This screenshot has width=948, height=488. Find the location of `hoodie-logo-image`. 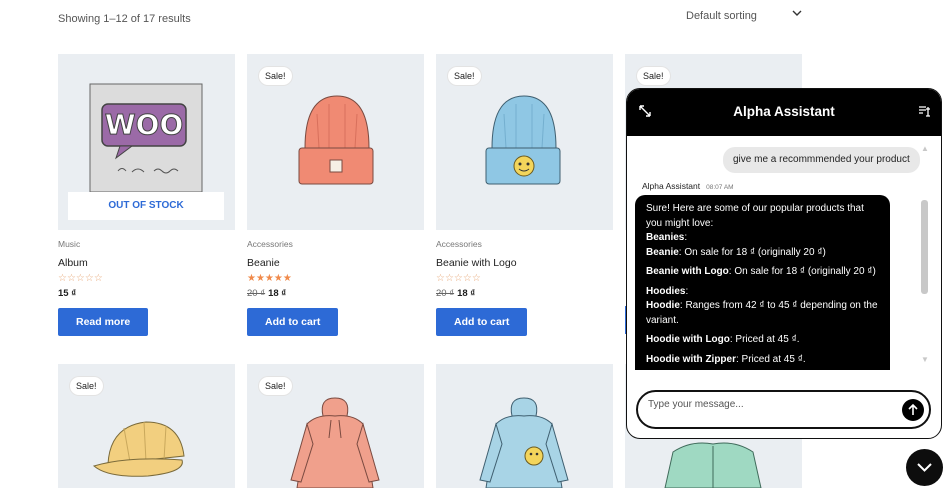

hoodie-logo-image is located at coordinates (524, 442).